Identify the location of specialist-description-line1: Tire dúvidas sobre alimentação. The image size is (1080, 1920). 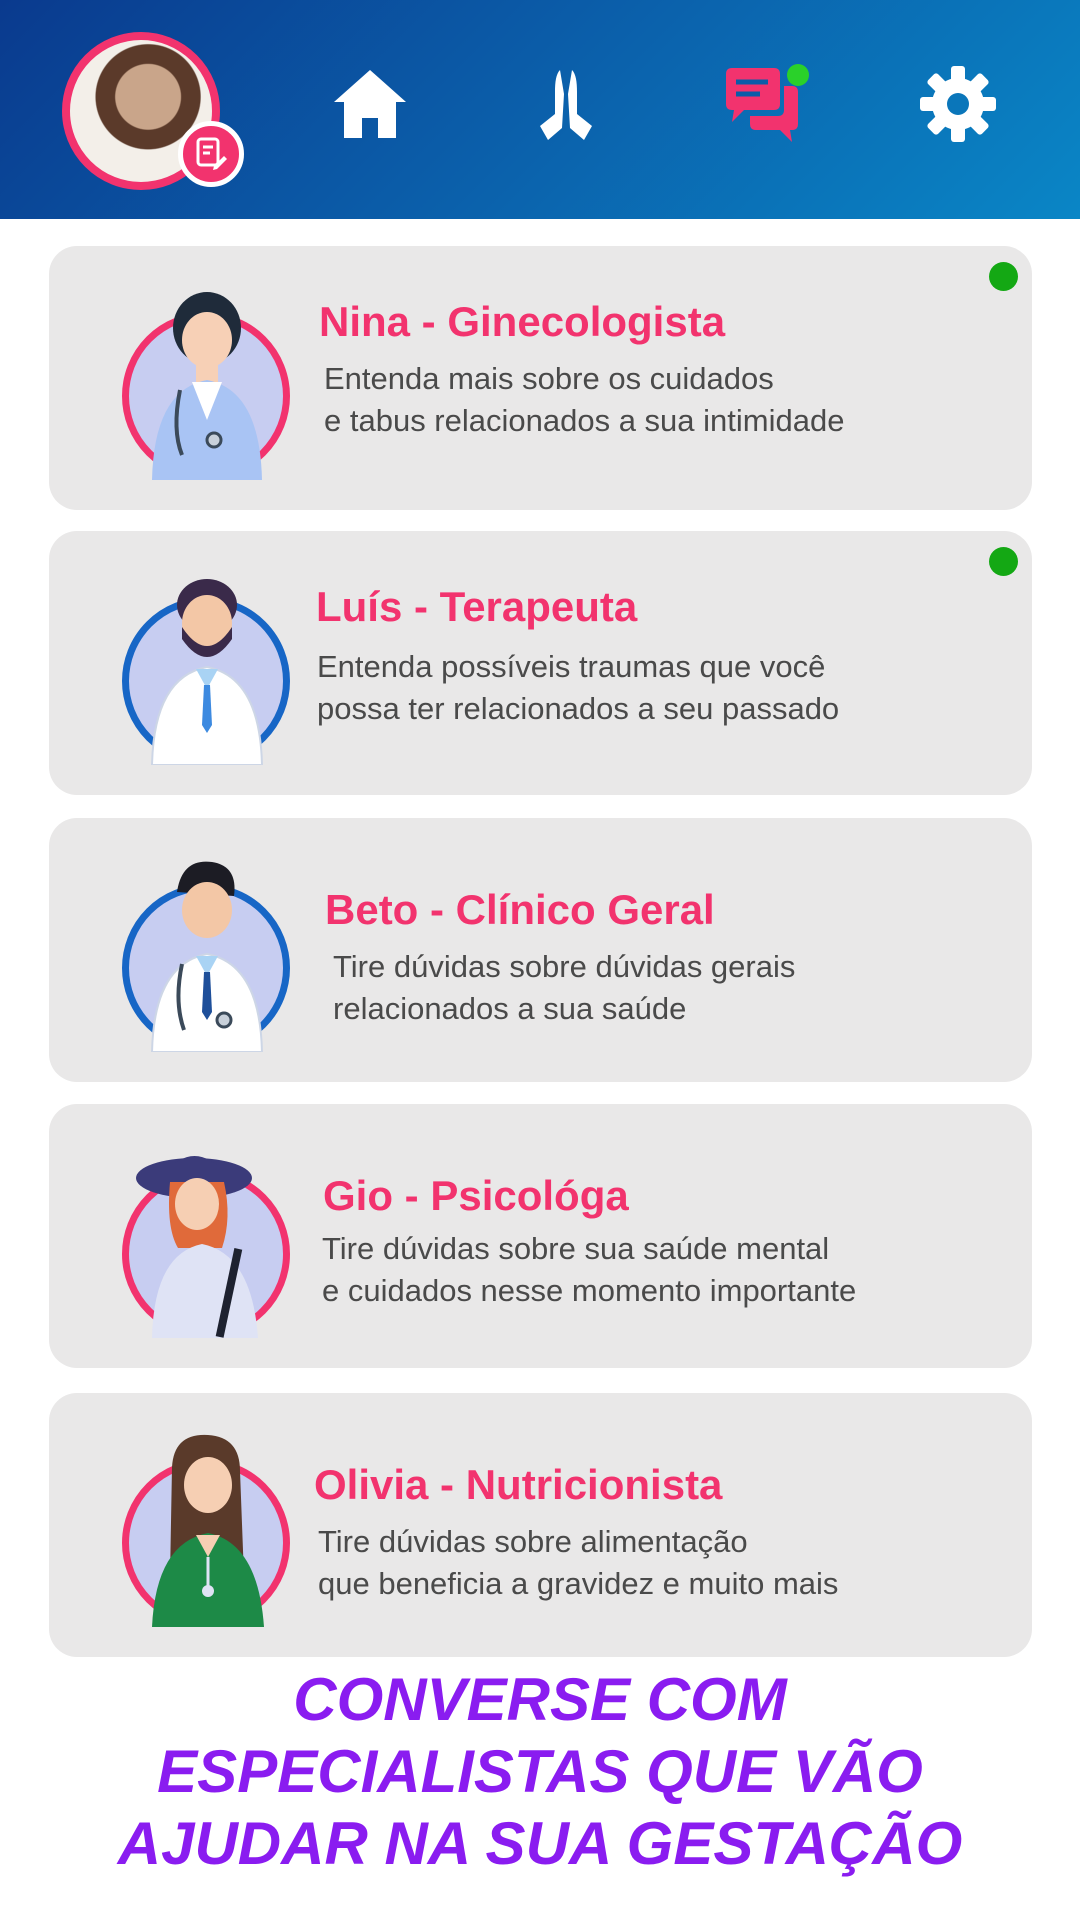
(533, 1541).